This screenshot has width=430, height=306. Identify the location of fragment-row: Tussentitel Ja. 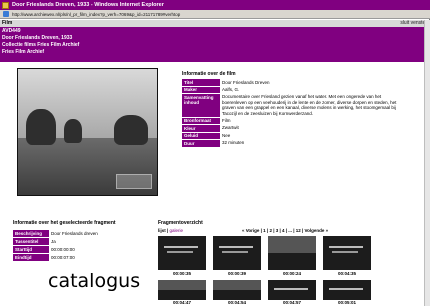
(68, 241).